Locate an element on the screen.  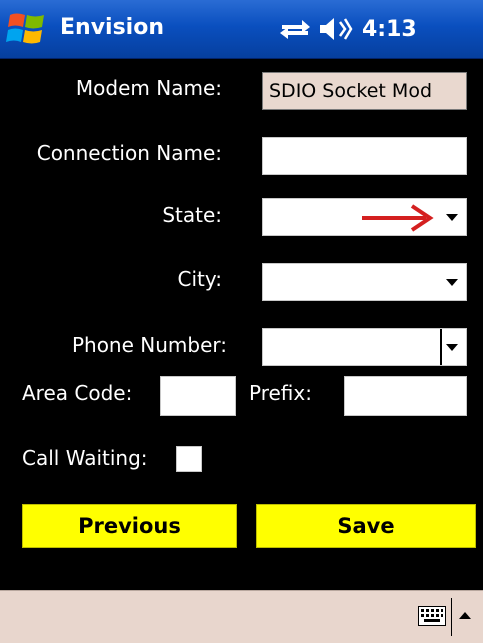
keyboard-icon is located at coordinates (432, 616).